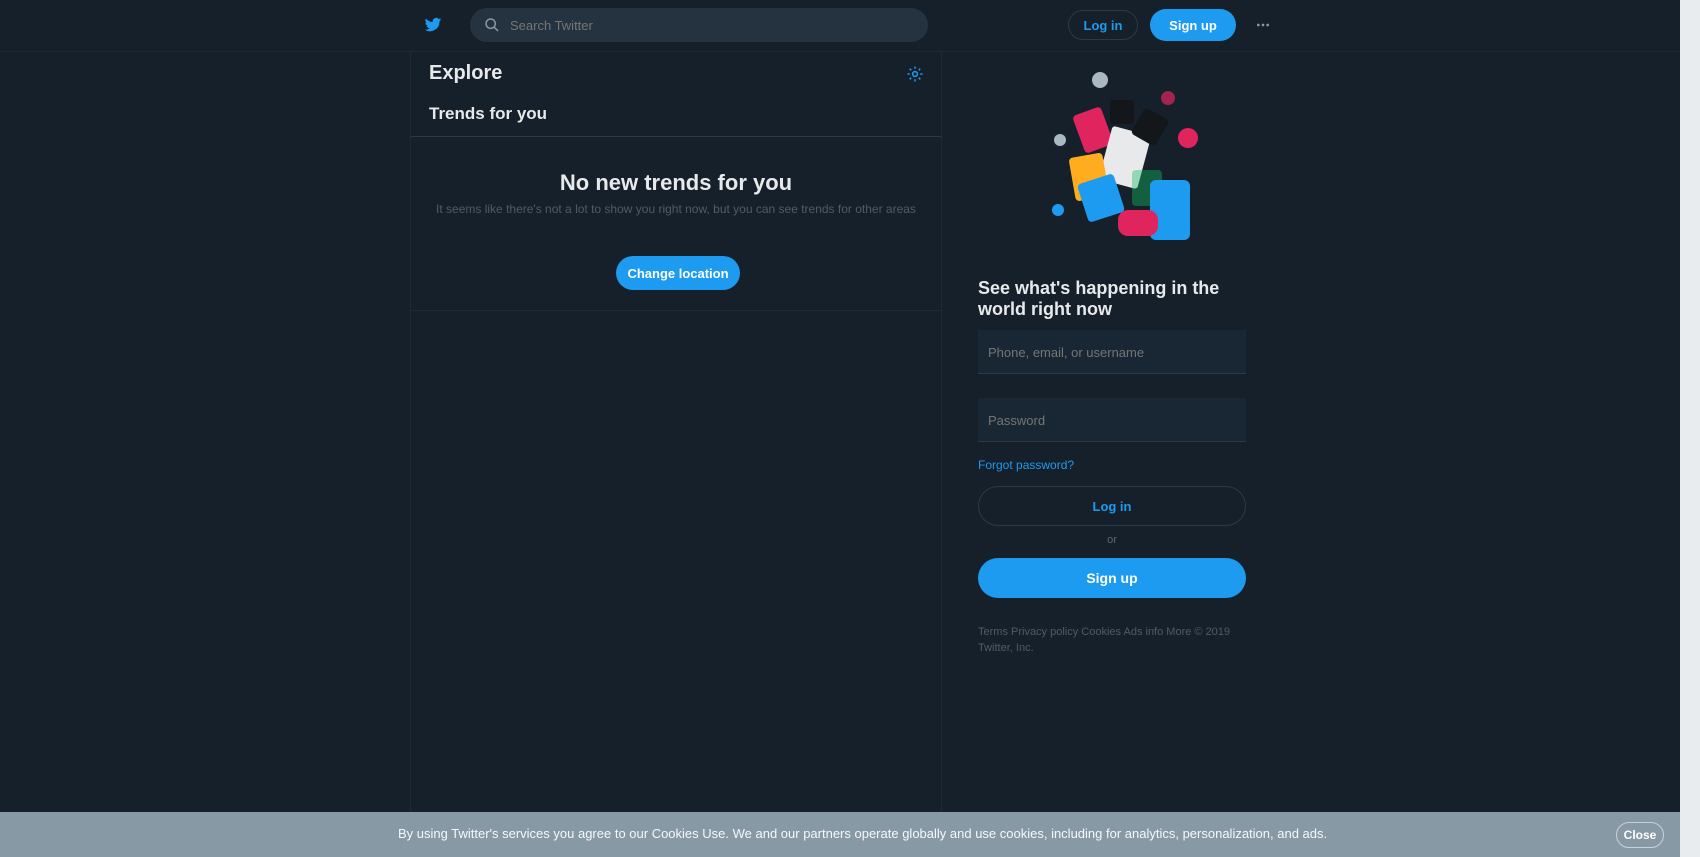 The height and width of the screenshot is (857, 1700). Describe the element at coordinates (1026, 465) in the screenshot. I see `forgot-password-link: Forgot password?` at that location.